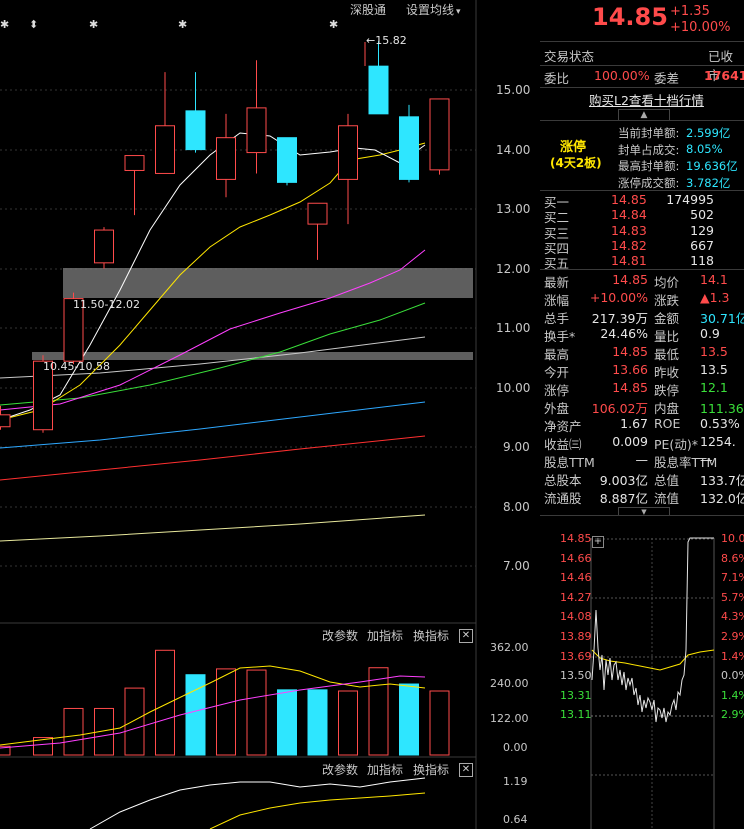 The height and width of the screenshot is (829, 744). What do you see at coordinates (513, 269) in the screenshot?
I see `price-axis-label: 12.00` at bounding box center [513, 269].